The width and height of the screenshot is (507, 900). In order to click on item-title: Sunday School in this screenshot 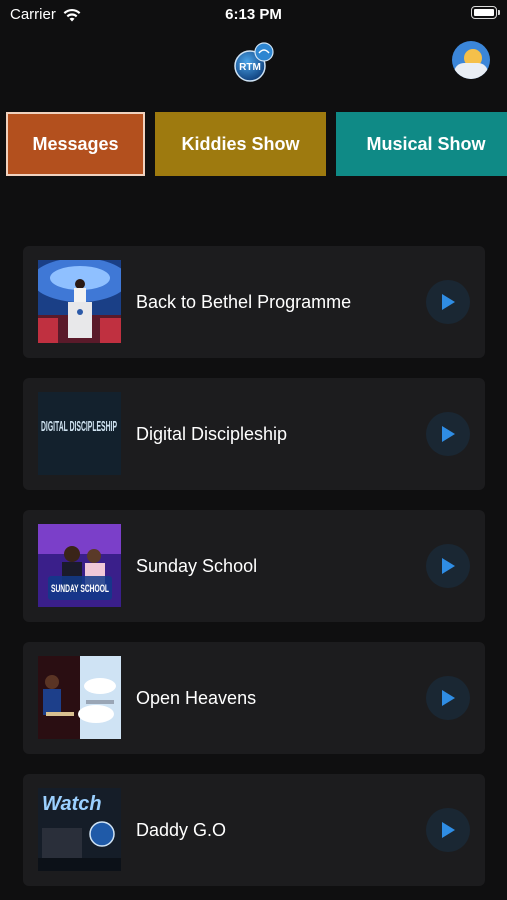, I will do `click(197, 565)`.